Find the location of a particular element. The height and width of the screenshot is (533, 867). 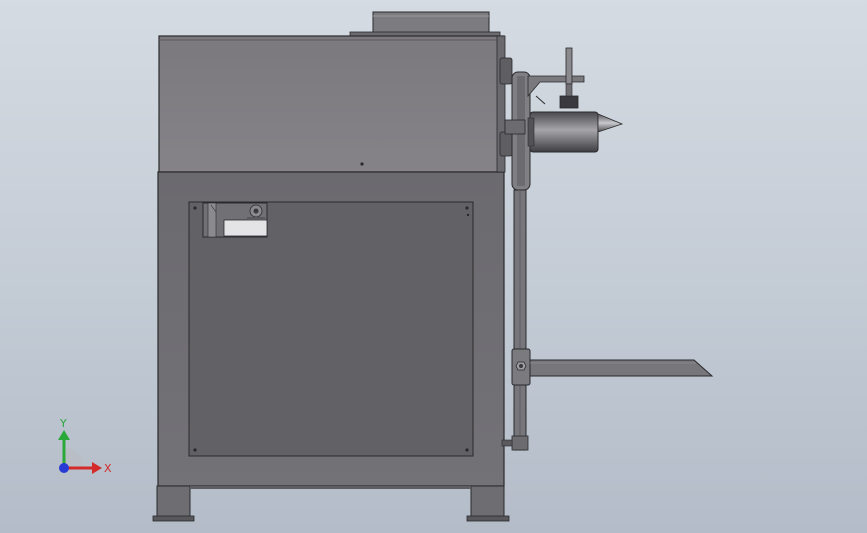

lower-fitting is located at coordinates (521, 367).